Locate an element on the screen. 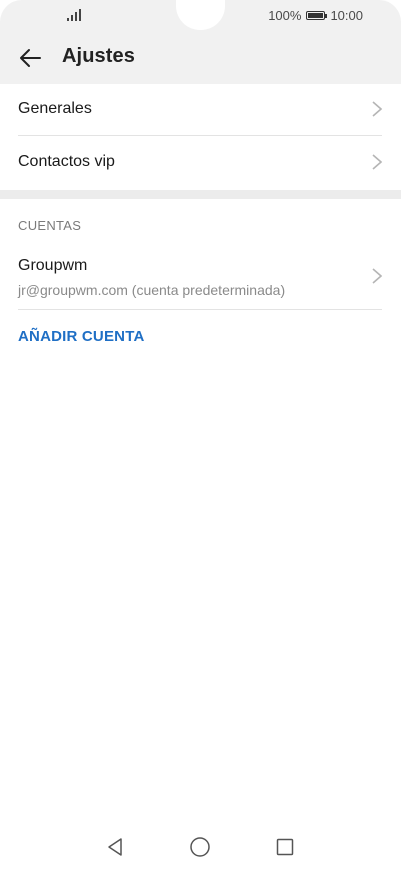 Image resolution: width=401 pixels, height=870 pixels. arrow-left-icon is located at coordinates (30, 58).